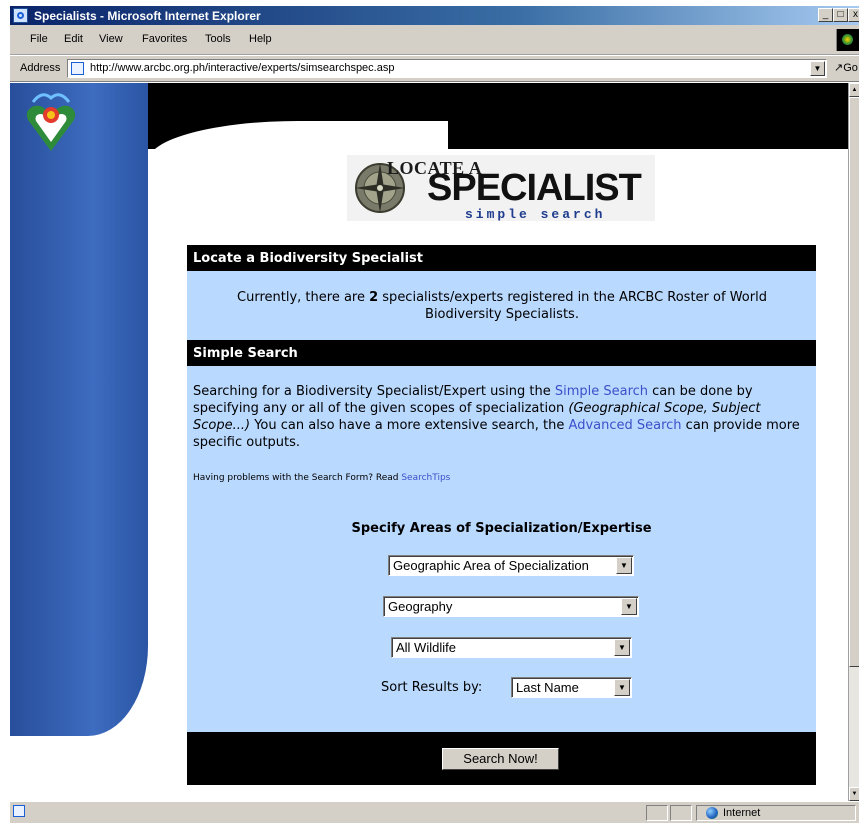 Image resolution: width=859 pixels, height=823 pixels. What do you see at coordinates (712, 813) in the screenshot?
I see `globe-icon` at bounding box center [712, 813].